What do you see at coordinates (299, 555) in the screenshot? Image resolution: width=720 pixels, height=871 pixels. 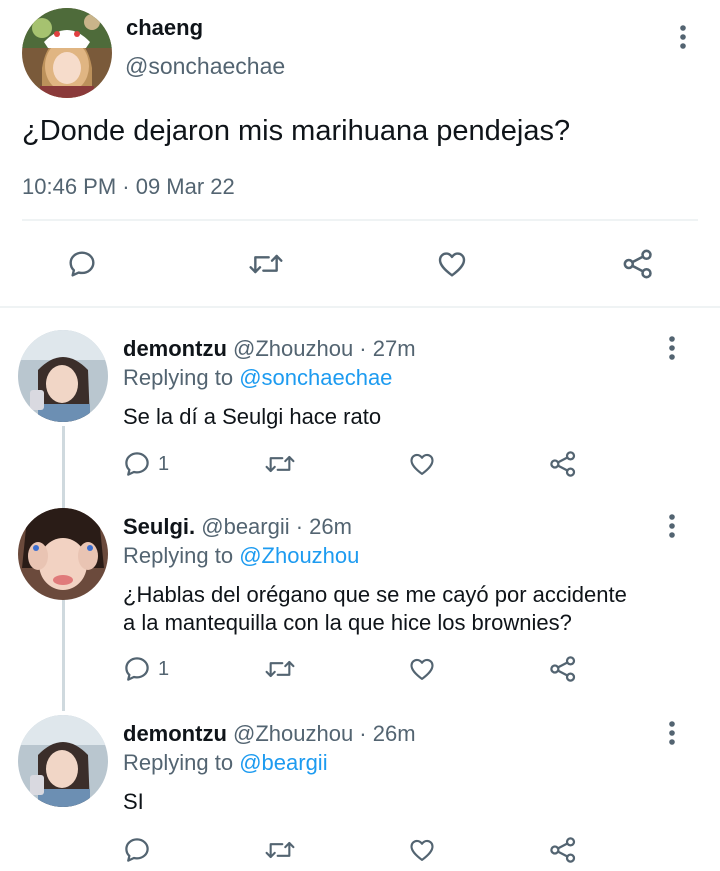 I see `replying-to-link: @Zhouzhou` at bounding box center [299, 555].